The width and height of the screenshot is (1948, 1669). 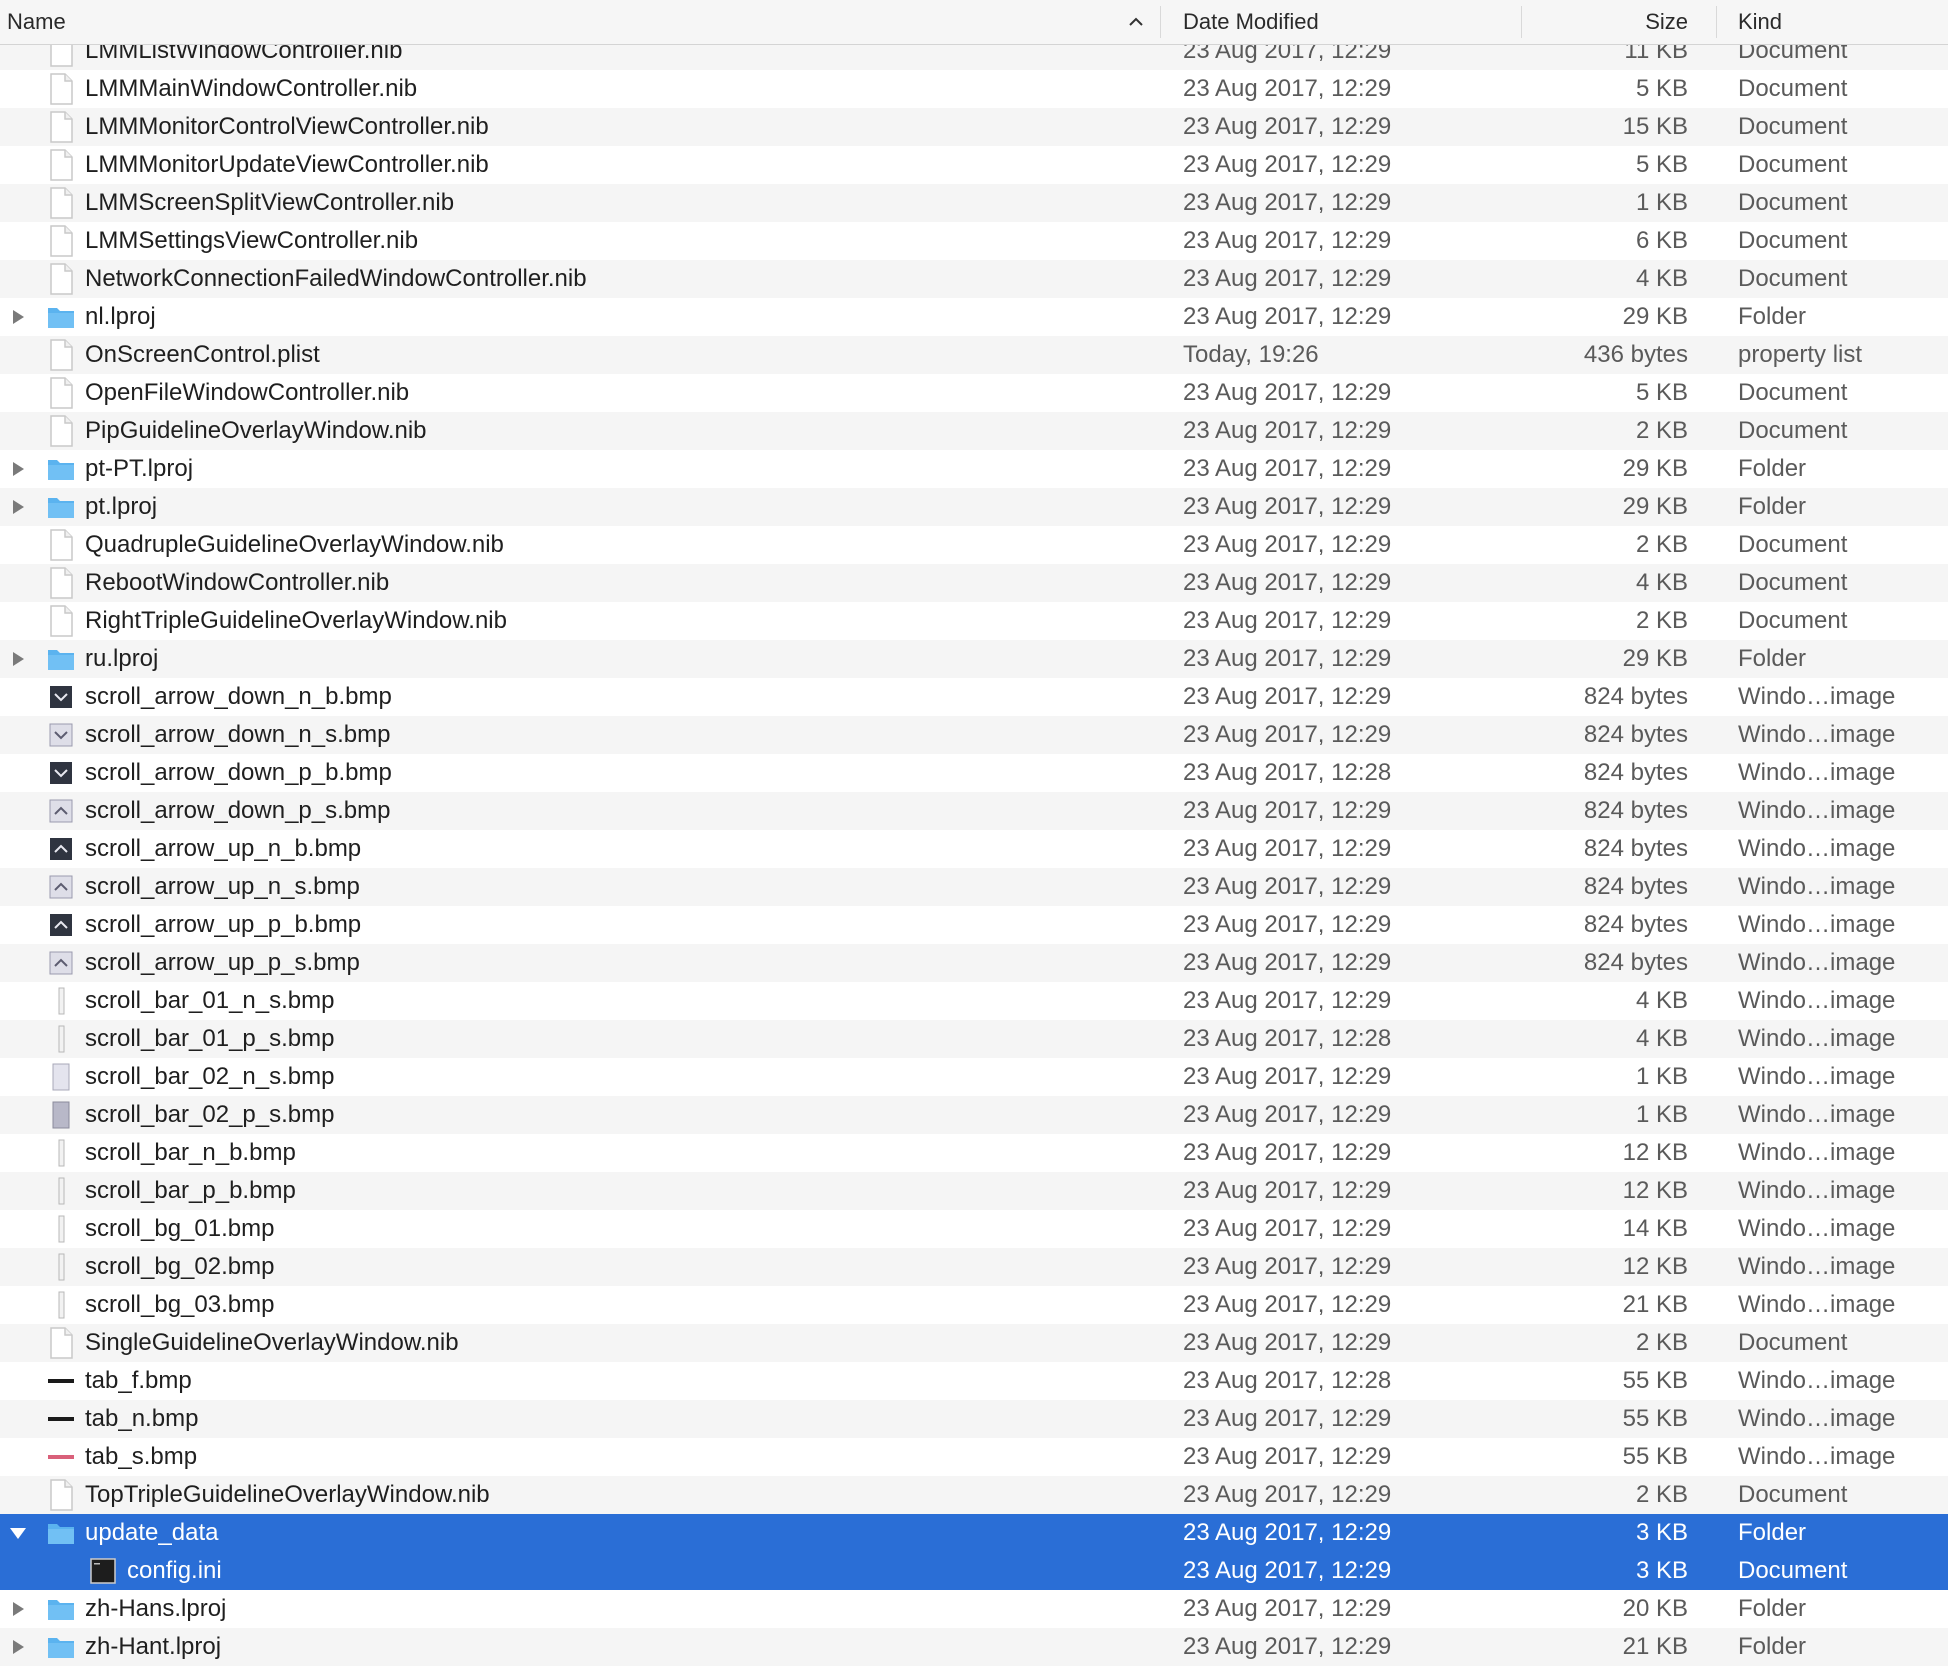 I want to click on date-modified: 23 Aug 2017, 12:28, so click(x=1287, y=1038).